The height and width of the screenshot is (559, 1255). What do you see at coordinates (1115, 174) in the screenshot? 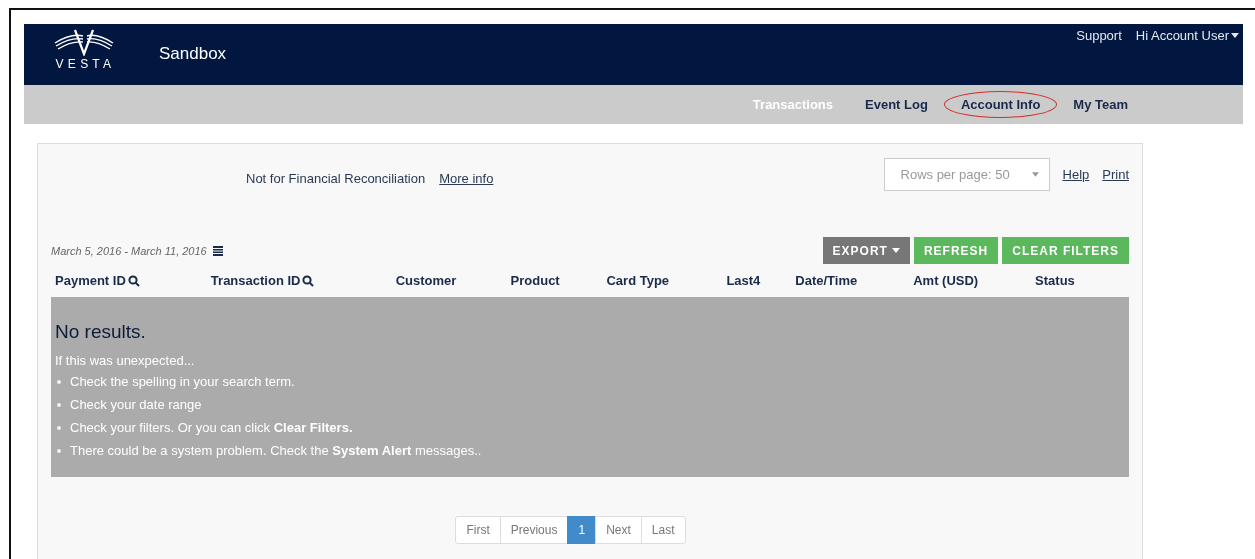
I see `page-link: Print` at bounding box center [1115, 174].